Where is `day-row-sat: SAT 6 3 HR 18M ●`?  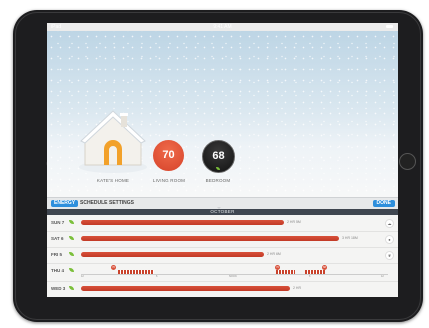 day-row-sat: SAT 6 3 HR 18M ● is located at coordinates (222, 239).